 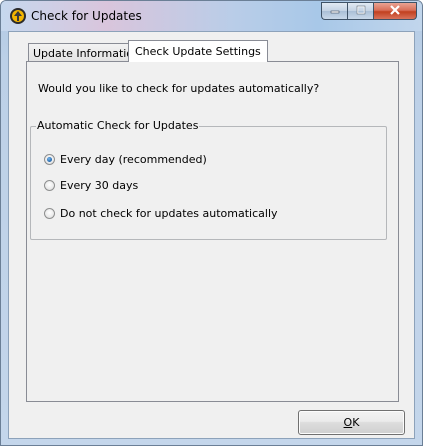 I want to click on close-button, so click(x=395, y=11).